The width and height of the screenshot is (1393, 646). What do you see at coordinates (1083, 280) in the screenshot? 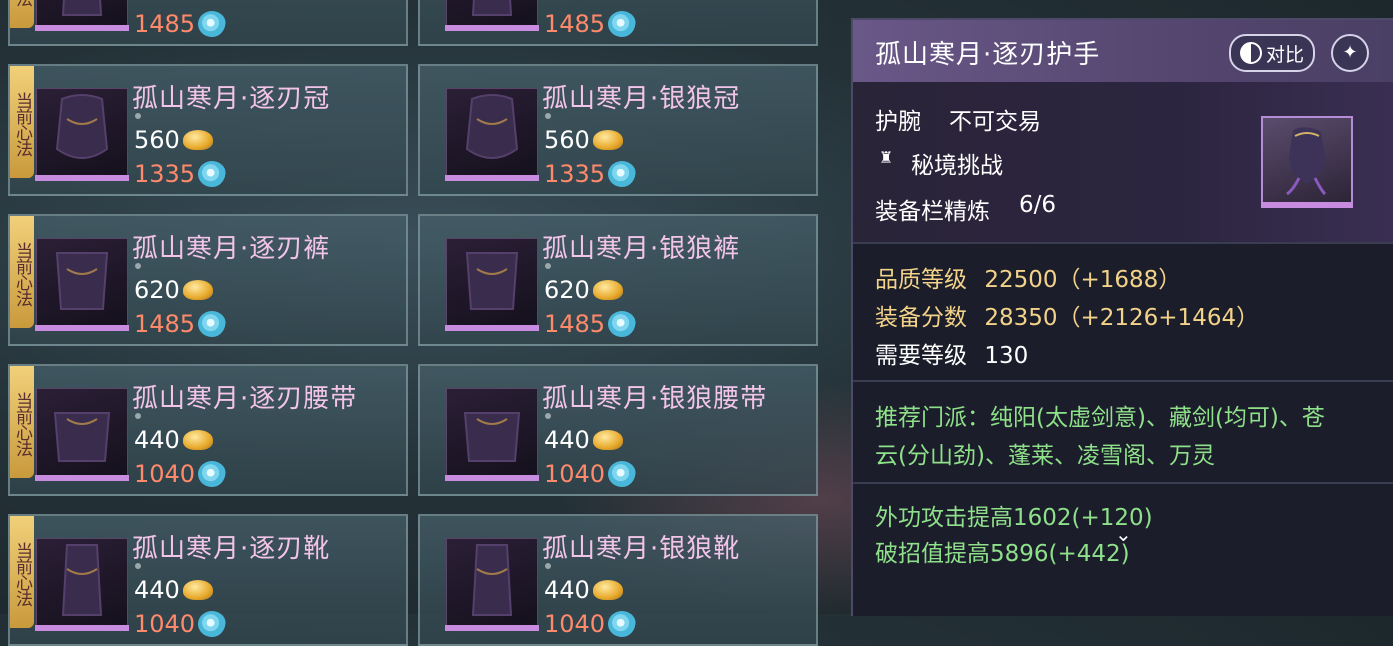
I see `quality-value: 22500（+1688）` at bounding box center [1083, 280].